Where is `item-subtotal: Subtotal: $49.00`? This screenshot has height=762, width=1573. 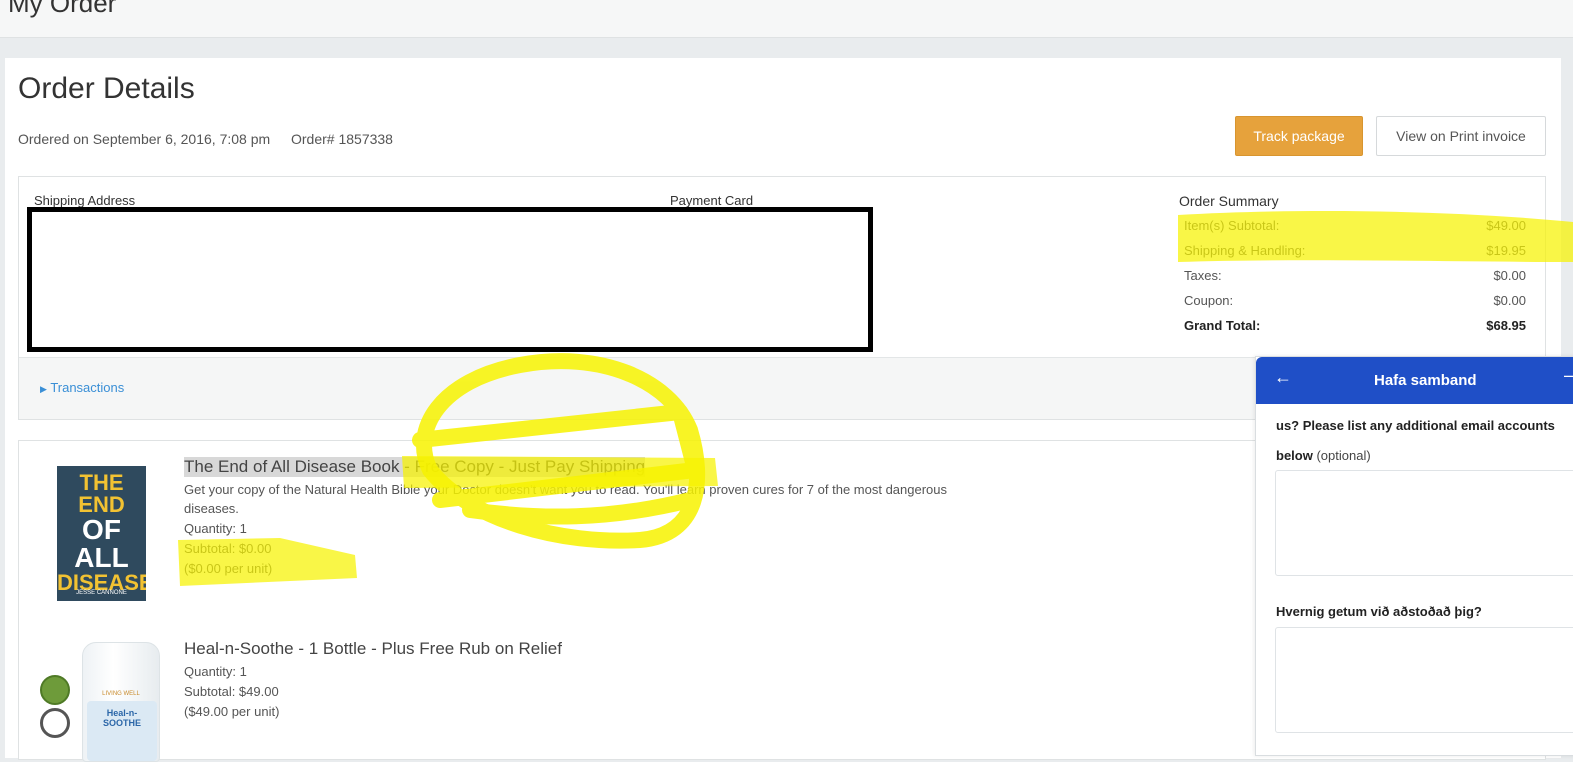
item-subtotal: Subtotal: $49.00 is located at coordinates (231, 691).